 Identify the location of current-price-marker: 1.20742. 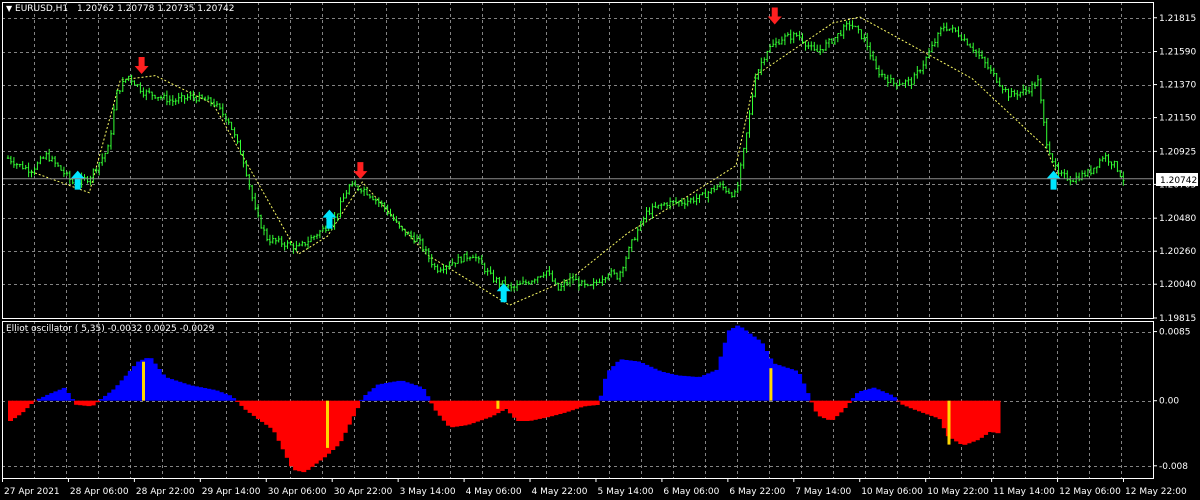
(1177, 179).